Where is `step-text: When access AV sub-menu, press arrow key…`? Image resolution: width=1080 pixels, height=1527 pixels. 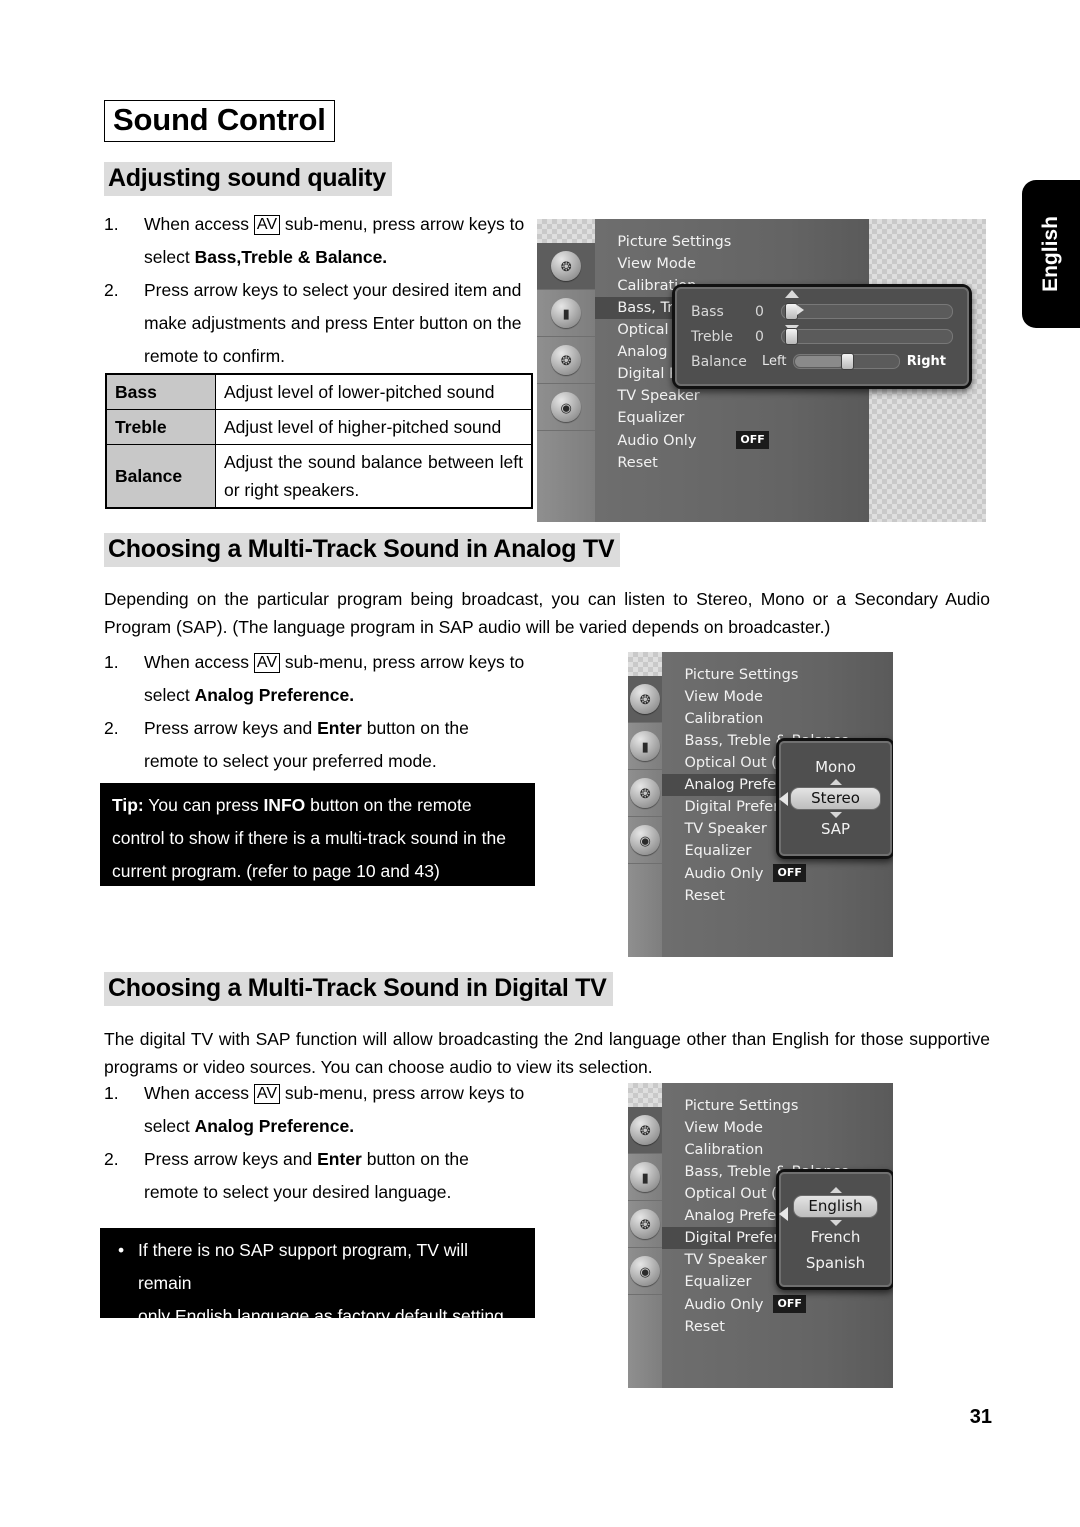 step-text: When access AV sub-menu, press arrow key… is located at coordinates (339, 1110).